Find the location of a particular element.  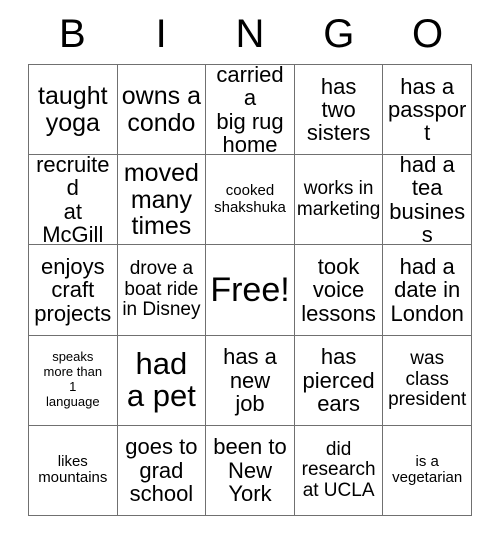

bingo-cell-label: taught yoga is located at coordinates (73, 109).